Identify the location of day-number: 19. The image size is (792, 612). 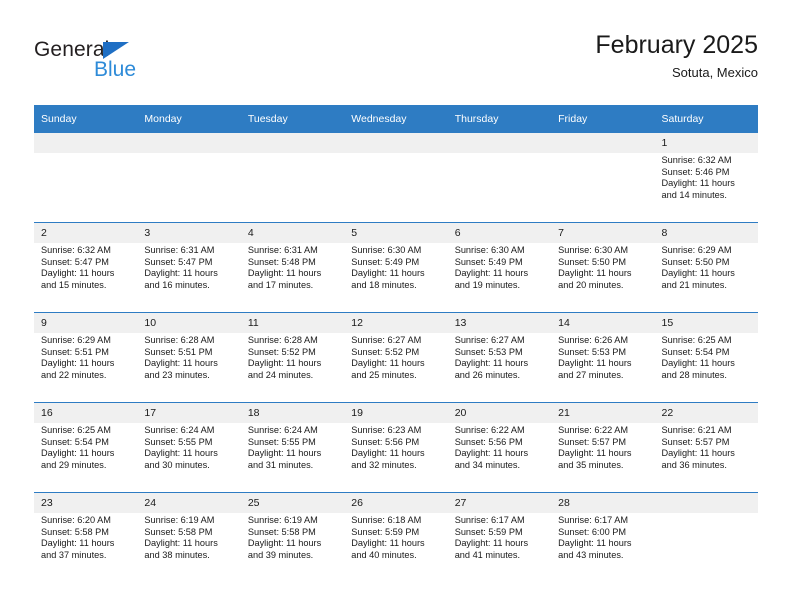
(396, 413).